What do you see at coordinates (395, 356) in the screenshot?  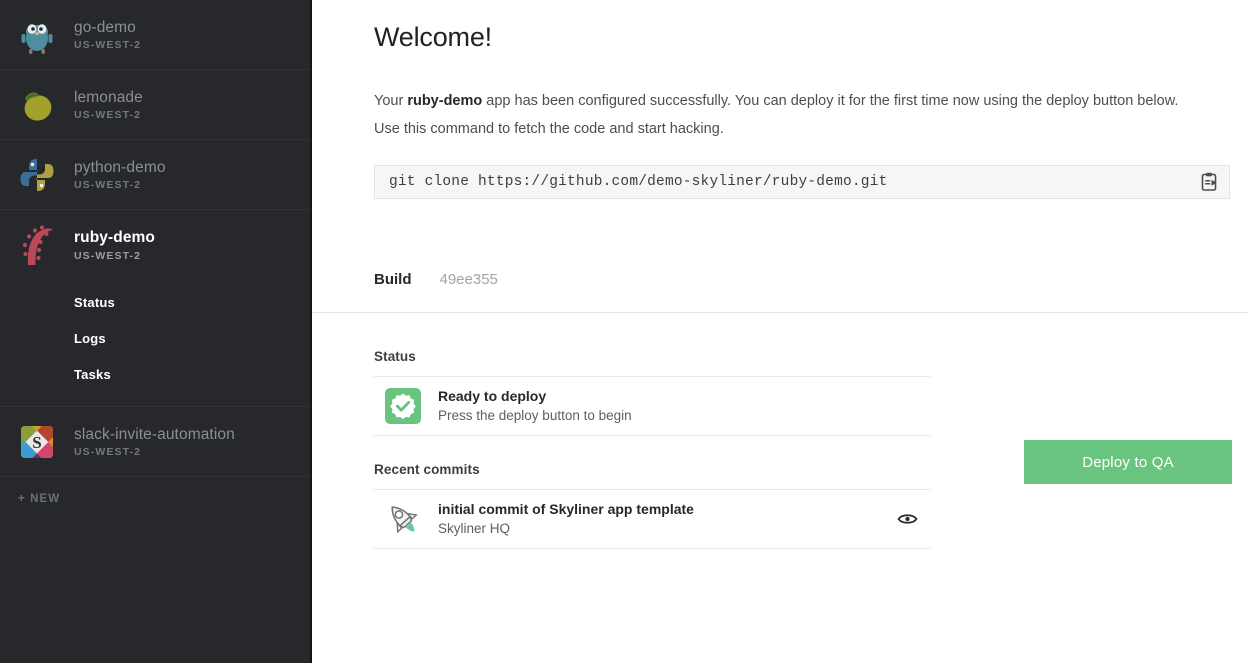 I see `status-heading: Status` at bounding box center [395, 356].